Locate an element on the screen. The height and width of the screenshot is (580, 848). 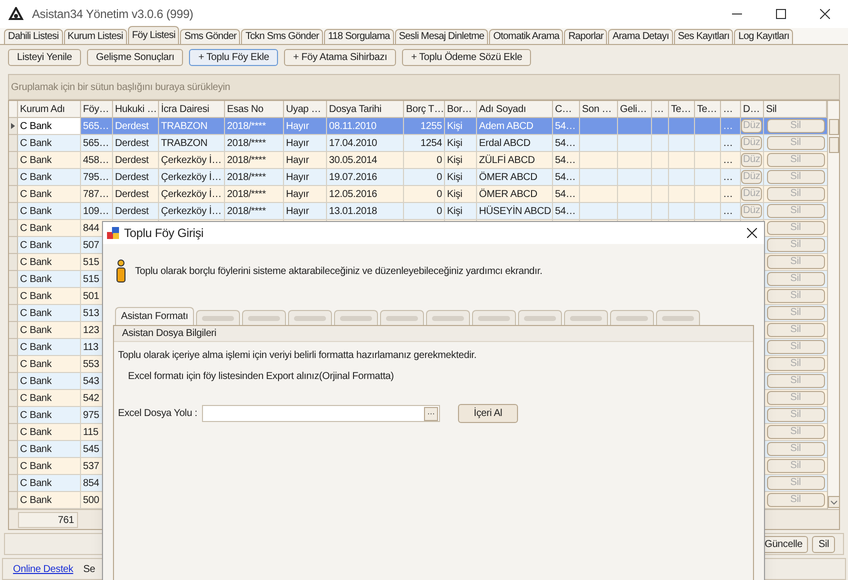
tab: Raporlar is located at coordinates (586, 36).